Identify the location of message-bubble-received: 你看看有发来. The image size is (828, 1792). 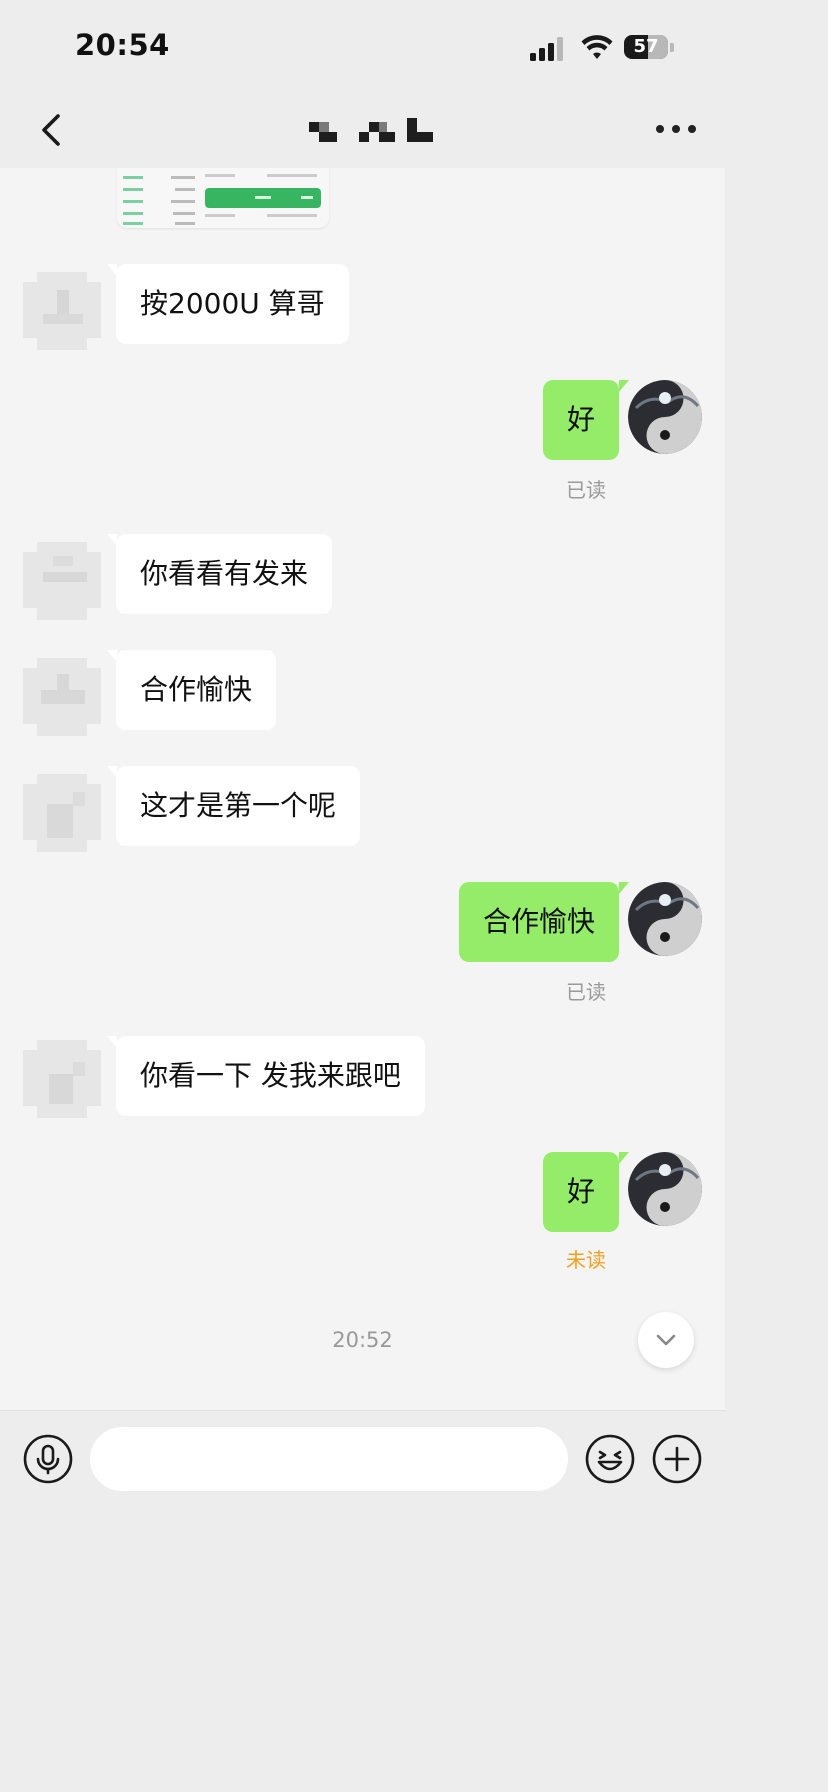
(219, 574).